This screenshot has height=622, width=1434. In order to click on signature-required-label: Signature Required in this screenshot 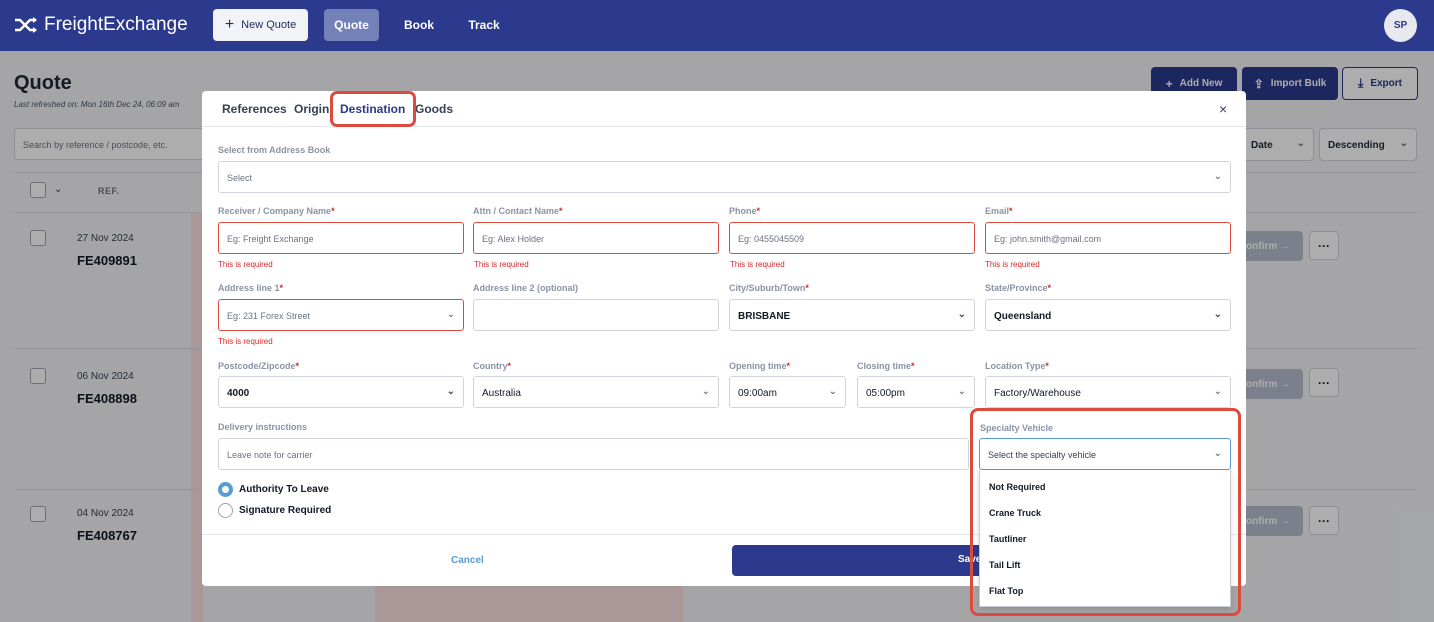, I will do `click(285, 510)`.